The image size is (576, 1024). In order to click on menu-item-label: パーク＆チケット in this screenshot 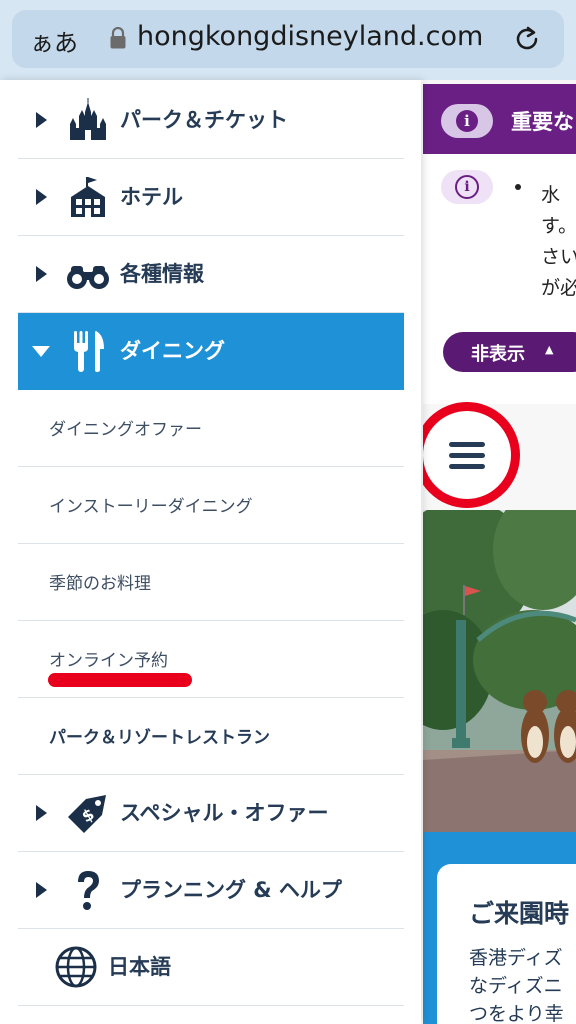, I will do `click(204, 120)`.